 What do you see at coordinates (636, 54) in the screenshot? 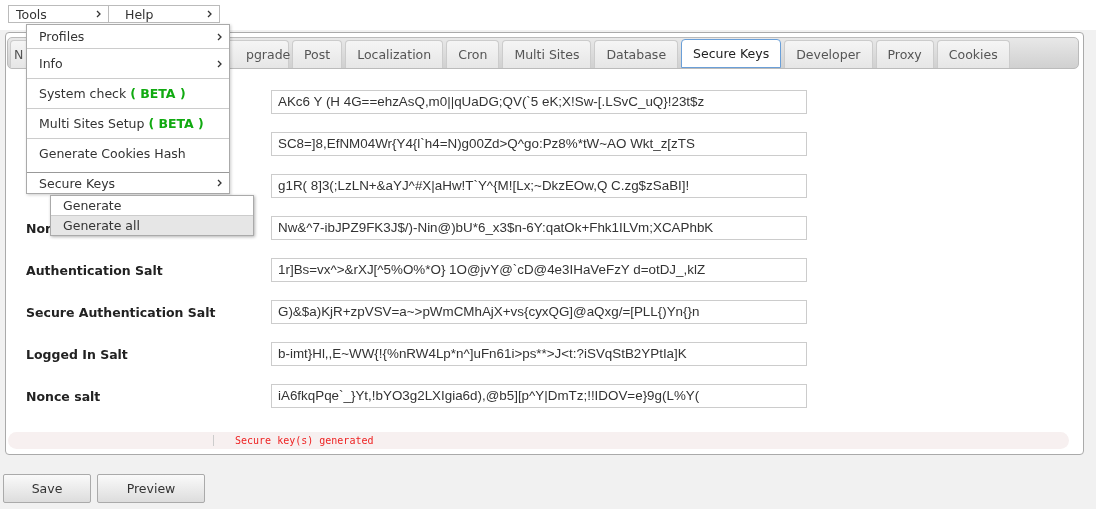
I see `tab: Database` at bounding box center [636, 54].